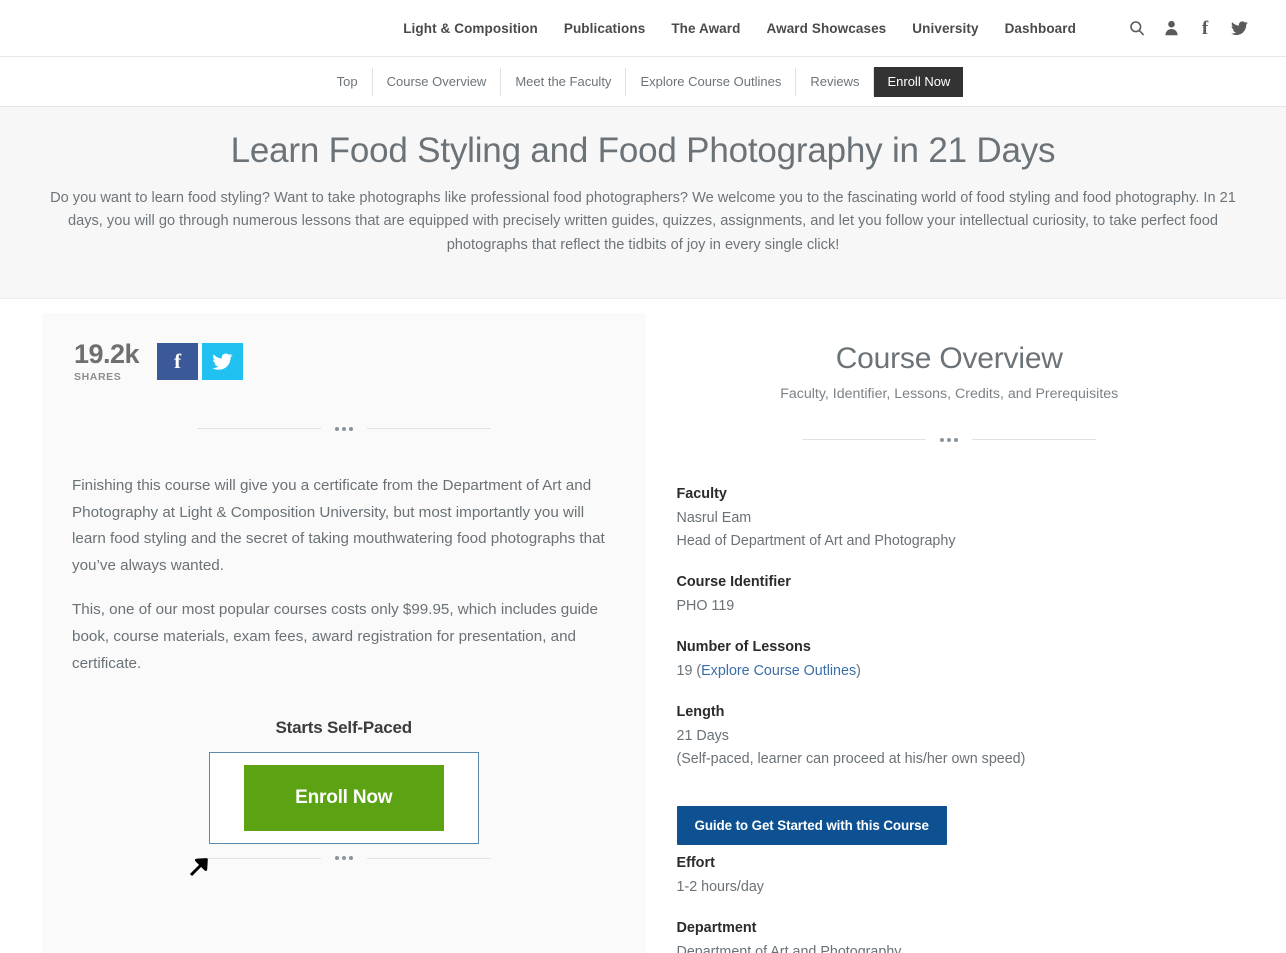  What do you see at coordinates (1188, 28) in the screenshot?
I see `top-navigation-icons: f` at bounding box center [1188, 28].